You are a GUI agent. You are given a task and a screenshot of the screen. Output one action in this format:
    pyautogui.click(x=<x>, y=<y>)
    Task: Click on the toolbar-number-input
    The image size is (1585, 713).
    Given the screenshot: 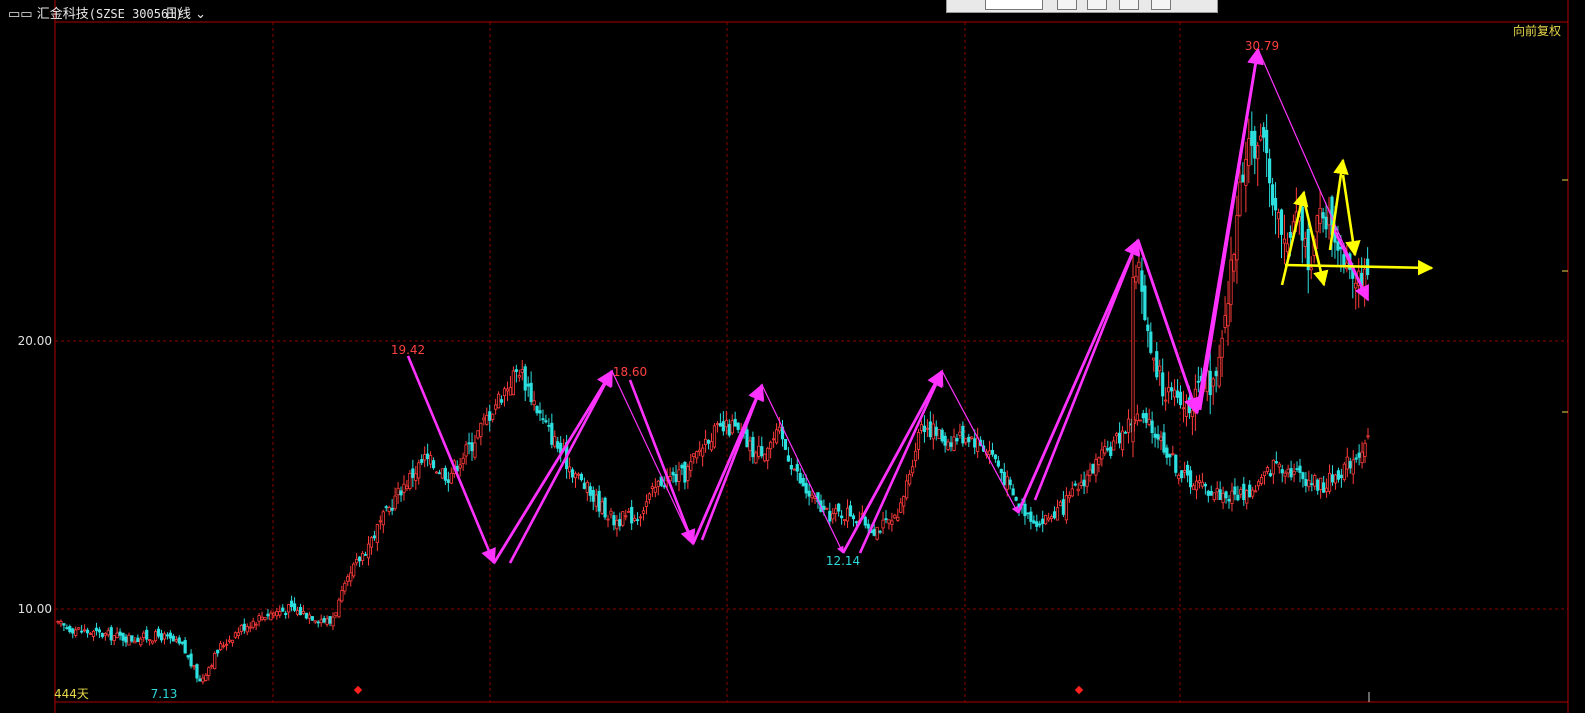 What is the action you would take?
    pyautogui.click(x=1014, y=5)
    